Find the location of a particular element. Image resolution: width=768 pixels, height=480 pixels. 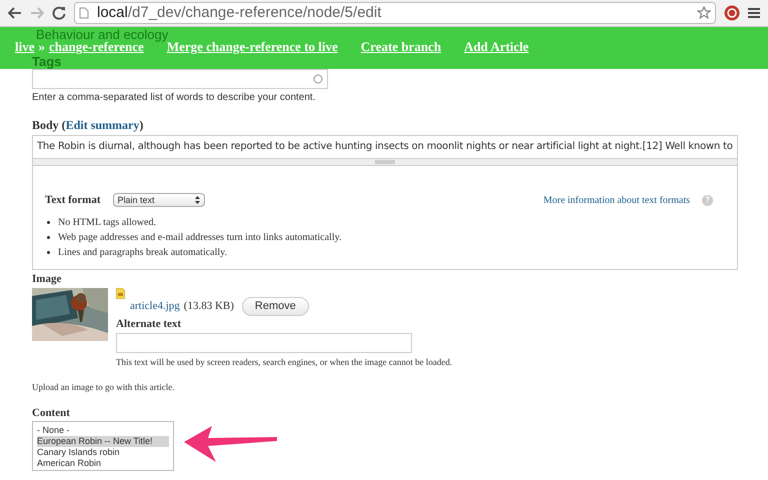

file-link: article4.jpg is located at coordinates (155, 306).